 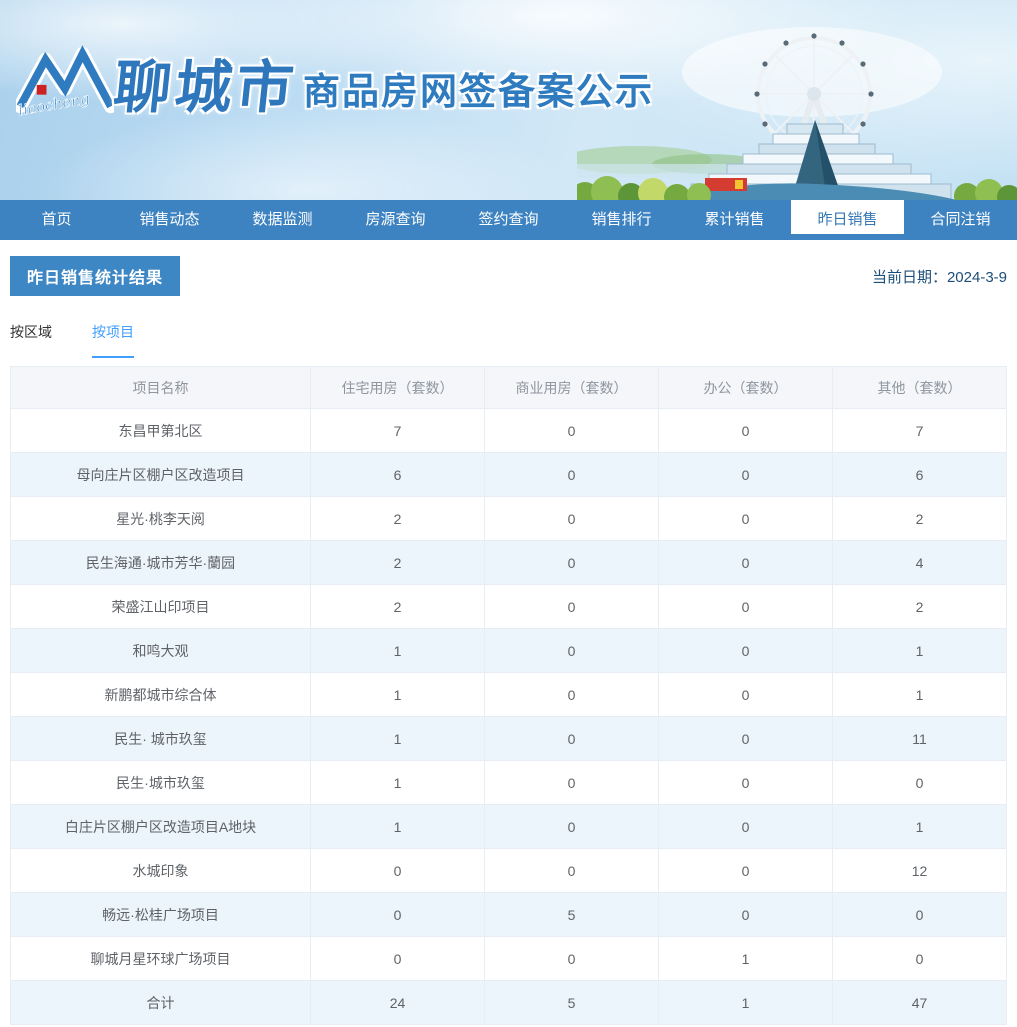 I want to click on content-header: 昨日销售统计结果 当前日期：2024-3-9, so click(x=508, y=276).